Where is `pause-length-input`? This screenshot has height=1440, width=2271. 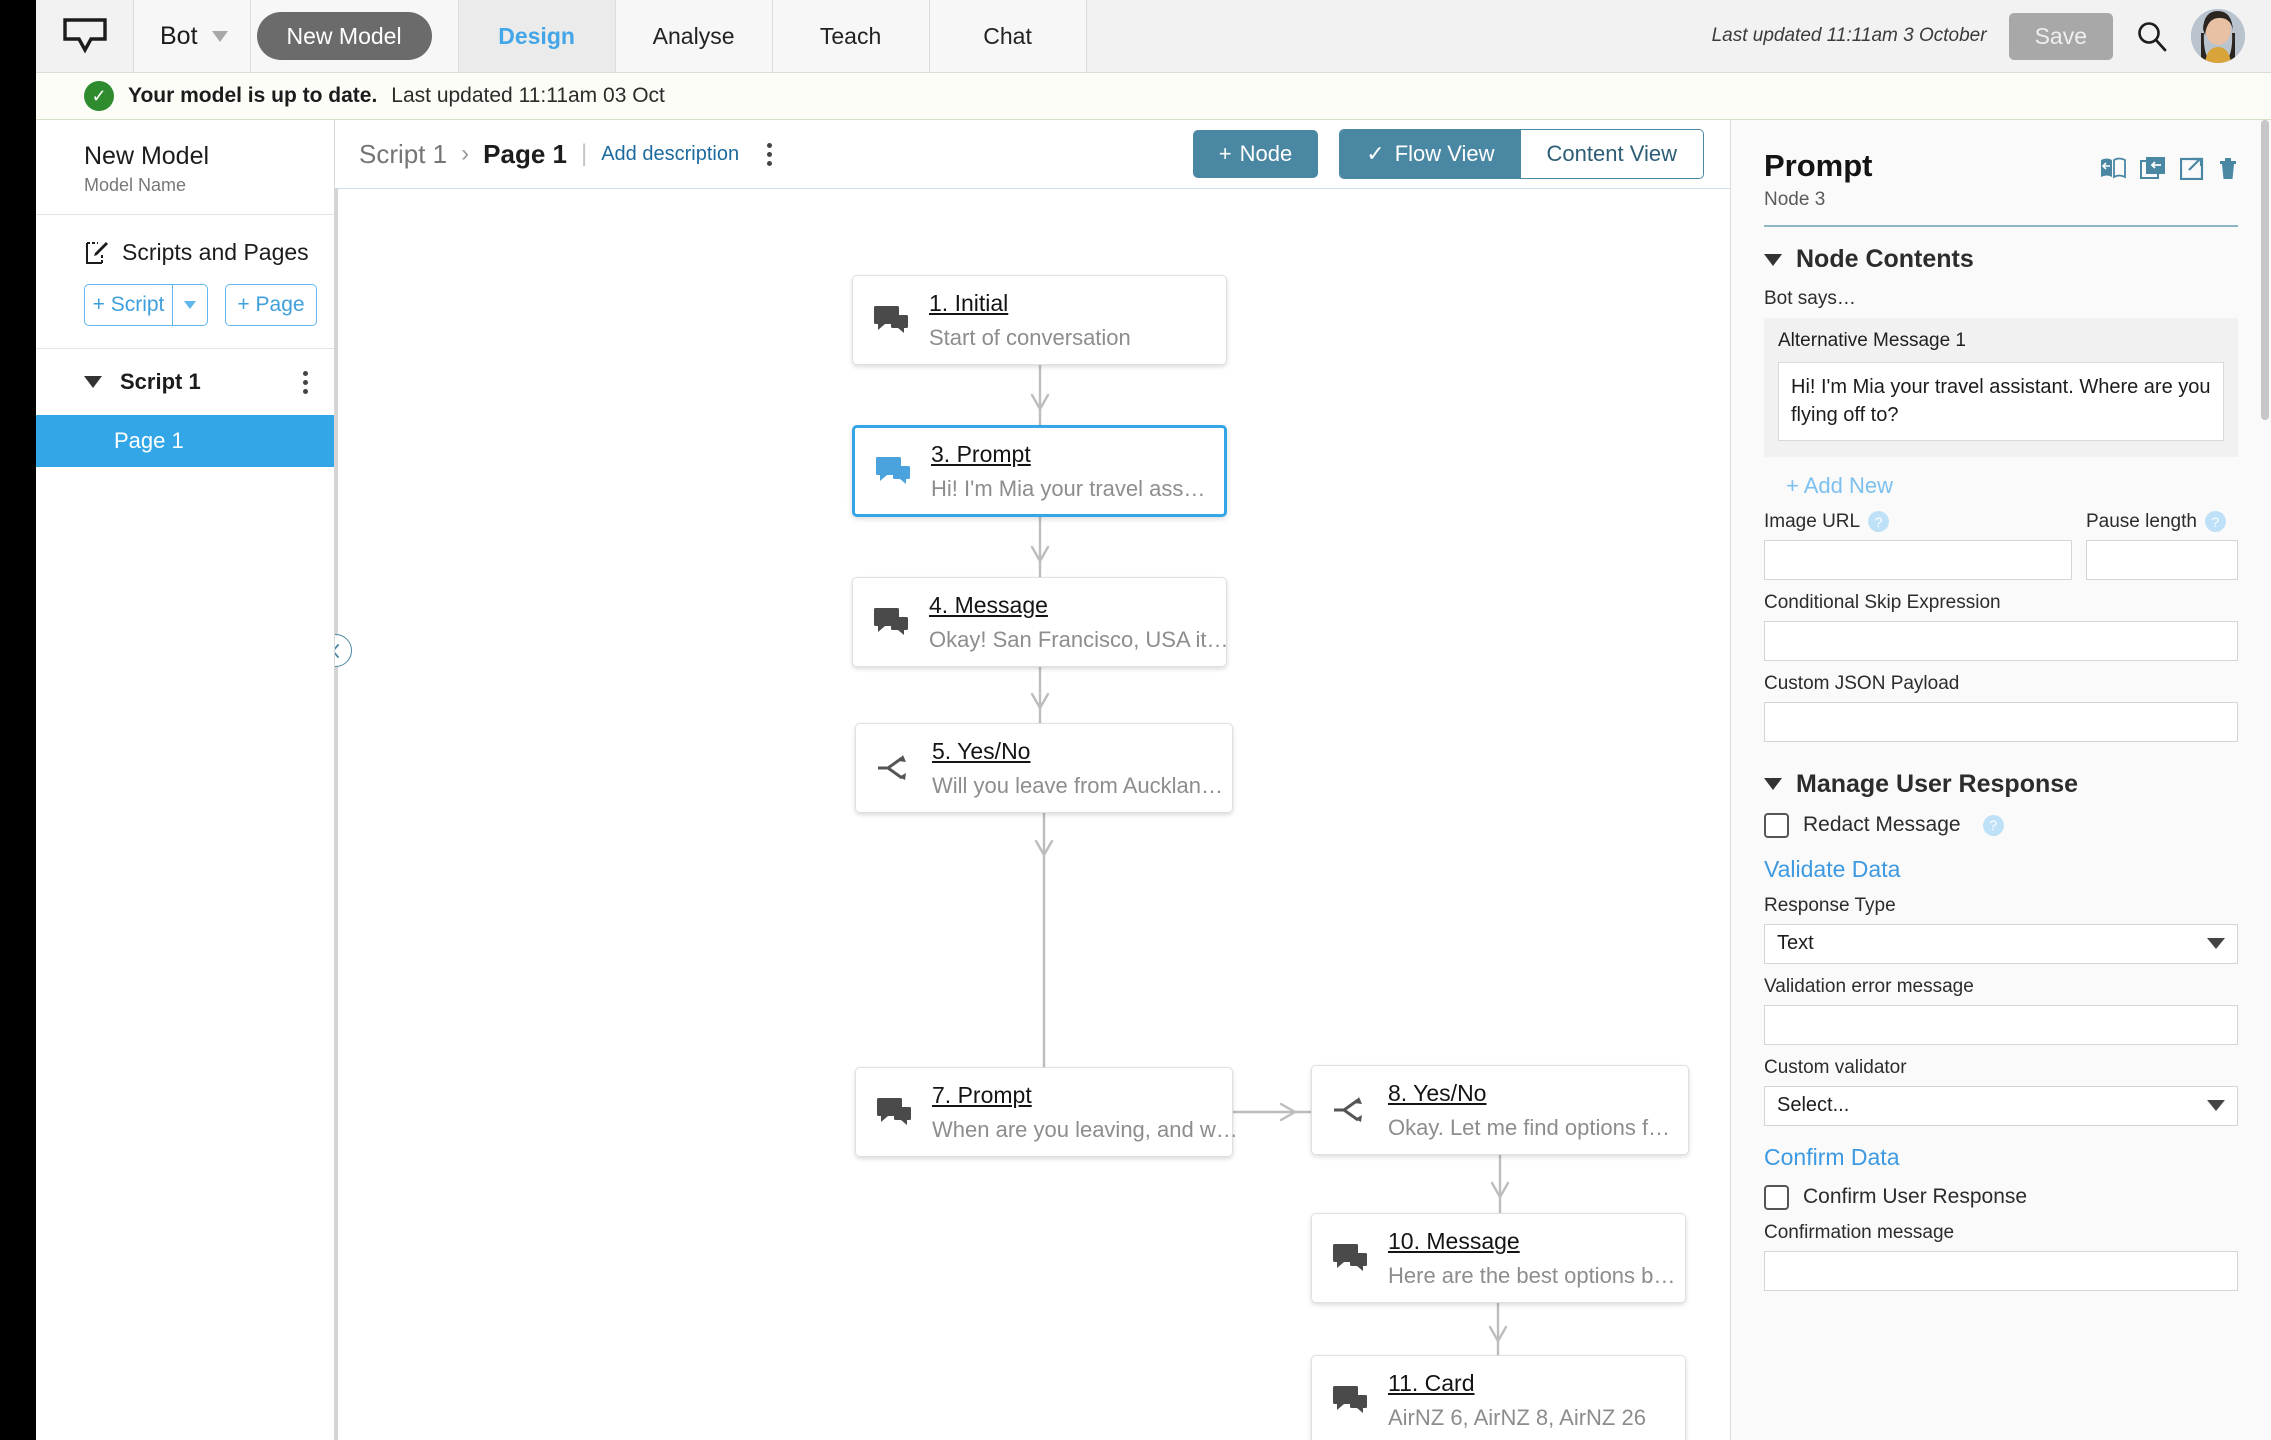
pause-length-input is located at coordinates (2162, 559).